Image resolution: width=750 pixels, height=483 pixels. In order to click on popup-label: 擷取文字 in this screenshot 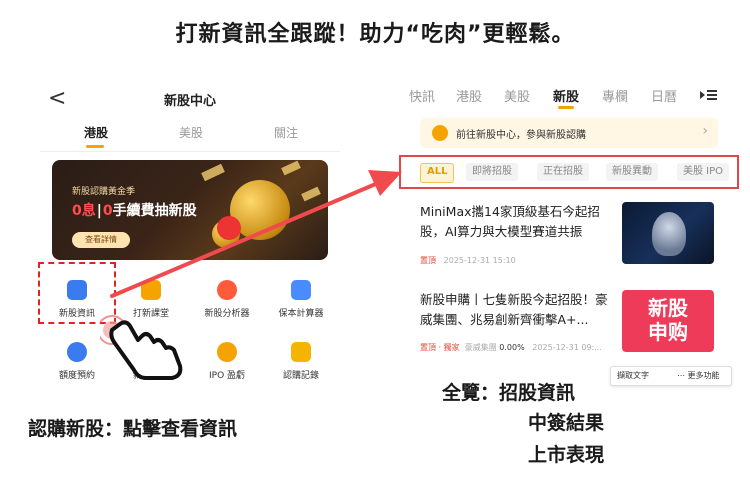, I will do `click(633, 375)`.